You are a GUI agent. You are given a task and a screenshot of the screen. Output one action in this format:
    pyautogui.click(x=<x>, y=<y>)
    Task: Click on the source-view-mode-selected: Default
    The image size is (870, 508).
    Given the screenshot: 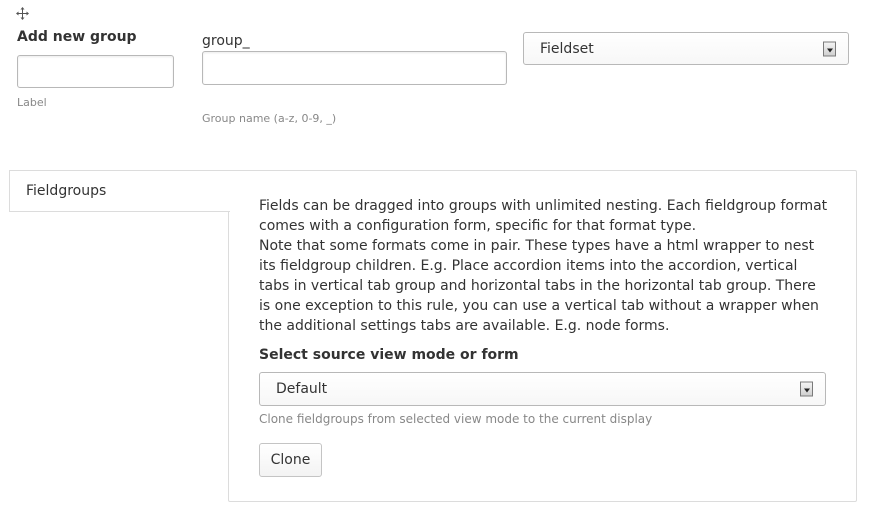 What is the action you would take?
    pyautogui.click(x=302, y=389)
    